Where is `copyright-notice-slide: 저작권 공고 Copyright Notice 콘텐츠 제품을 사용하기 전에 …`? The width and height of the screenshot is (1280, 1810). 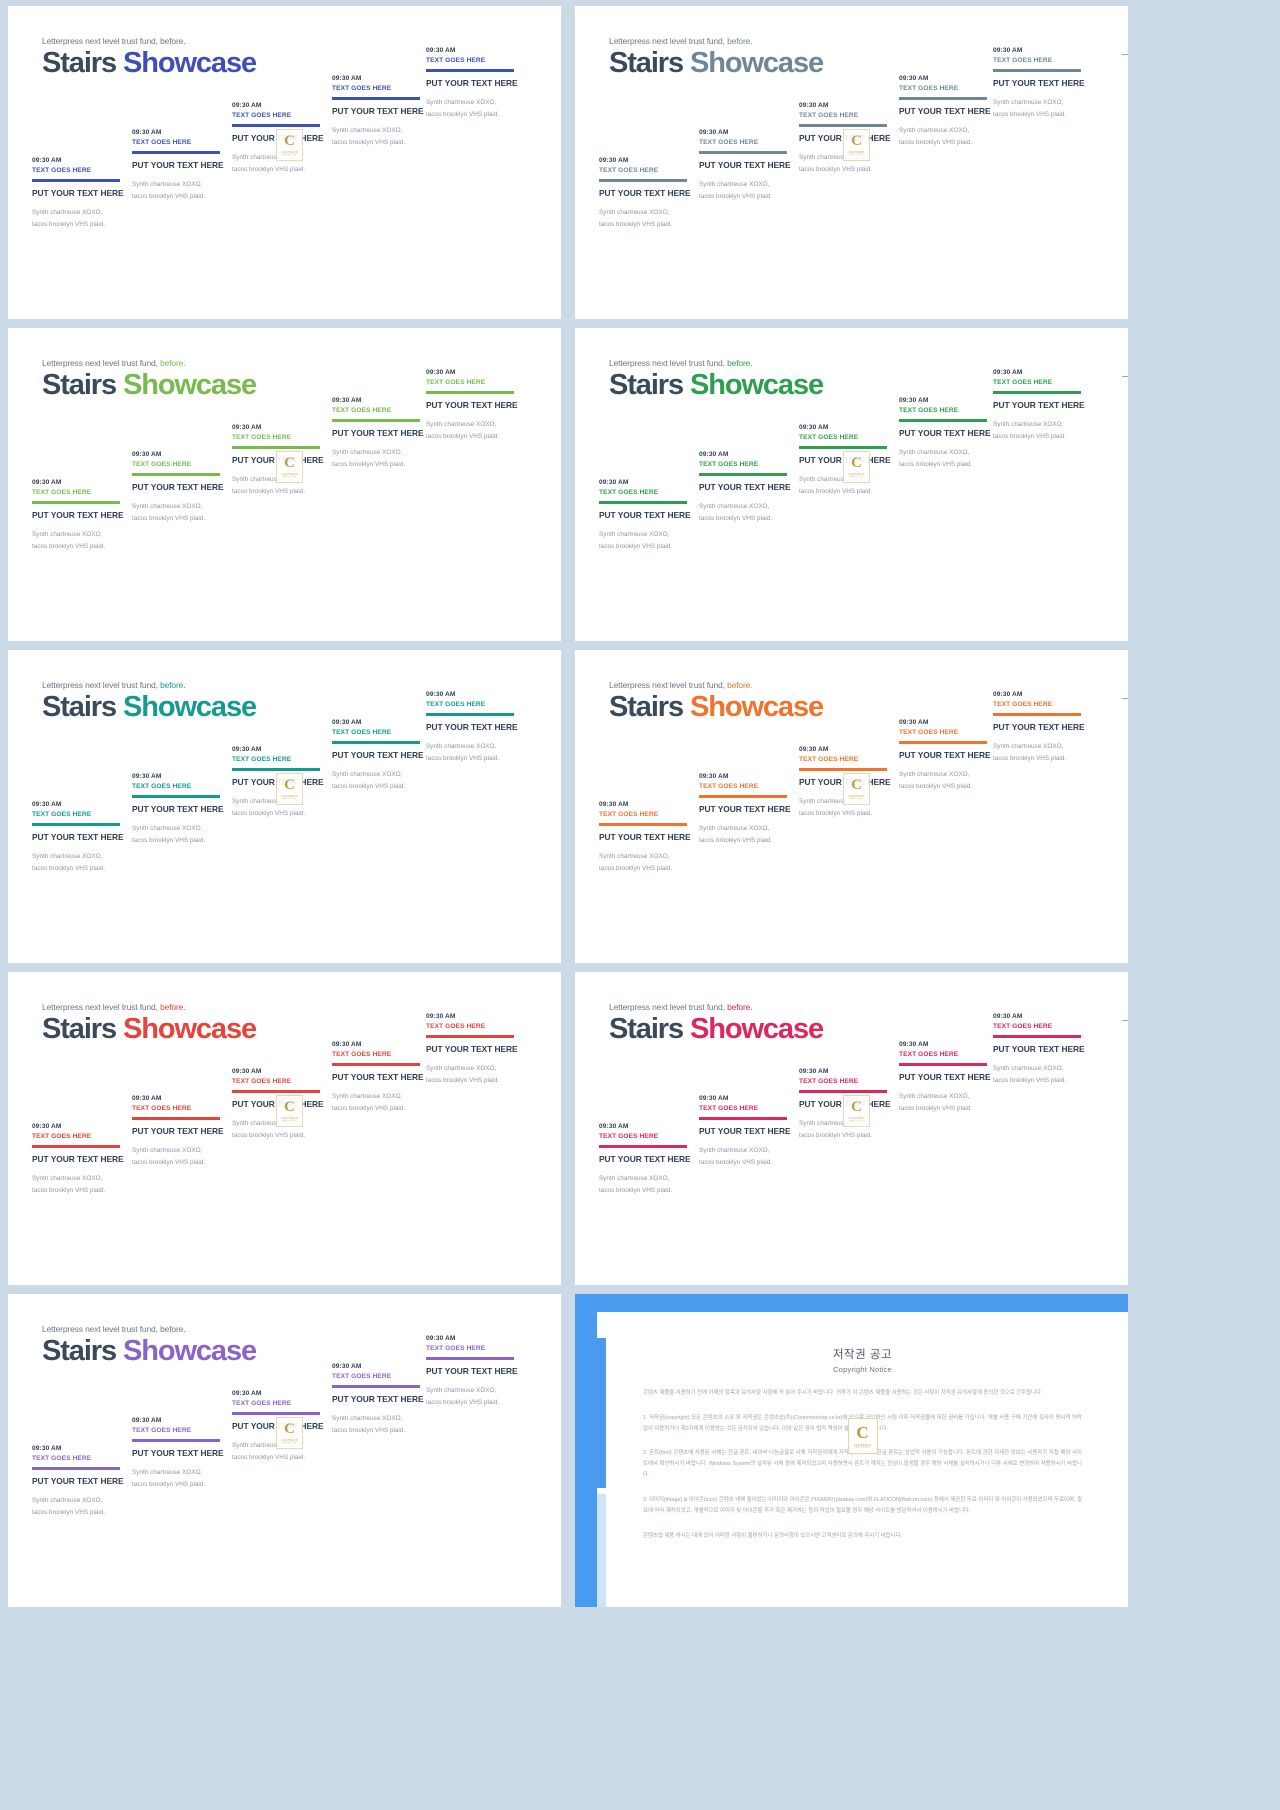
copyright-notice-slide: 저작권 공고 Copyright Notice 콘텐츠 제품을 사용하기 전에 … is located at coordinates (851, 1450).